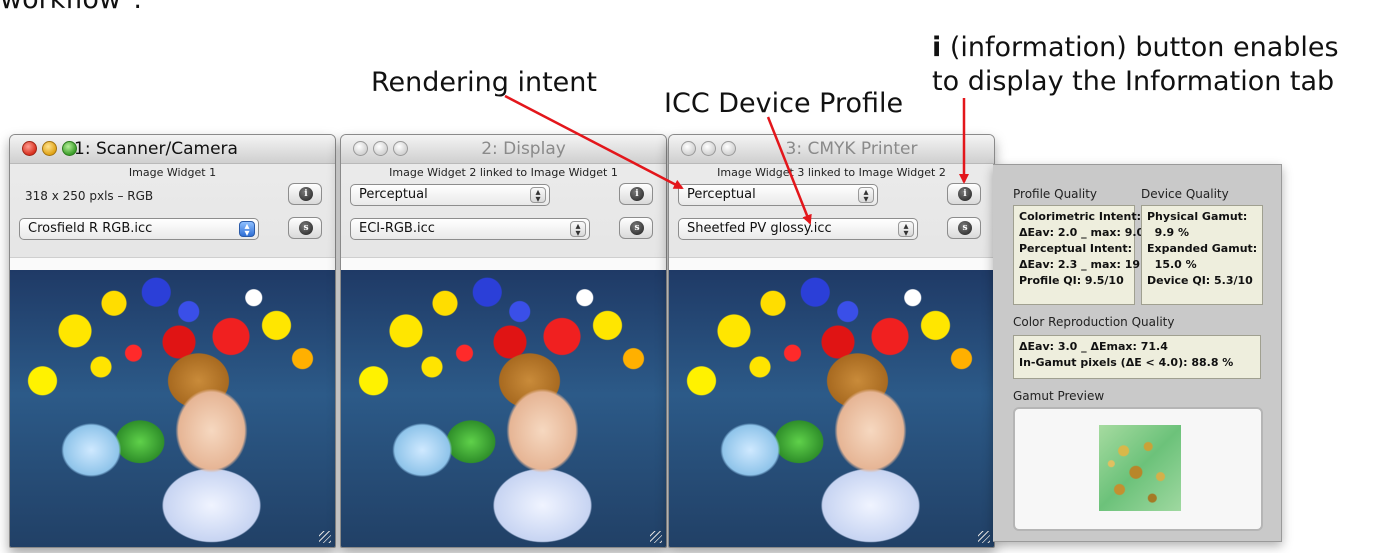 This screenshot has height=553, width=1379. Describe the element at coordinates (1202, 248) in the screenshot. I see `device-line: Expanded Gamut:` at that location.